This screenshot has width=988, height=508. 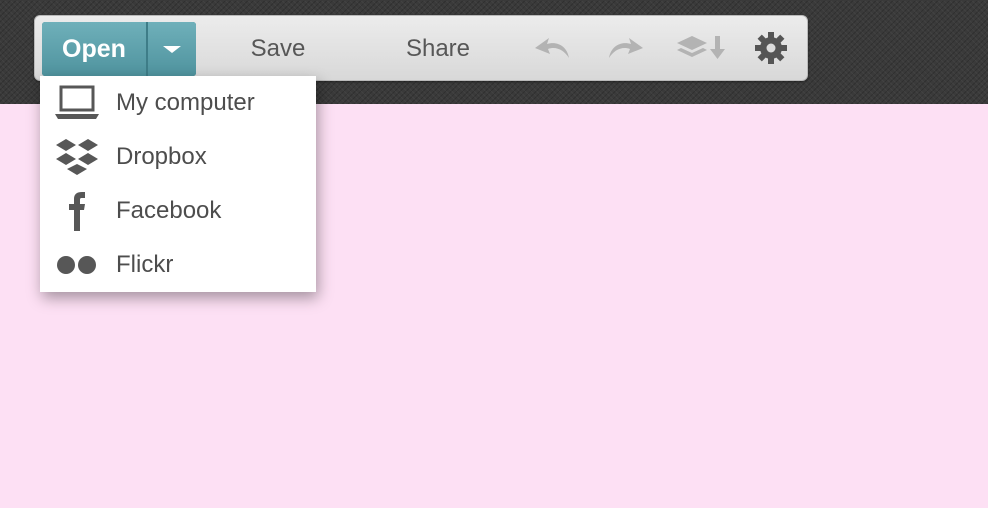 I want to click on menu-item-my-computer: My computer, so click(x=178, y=103).